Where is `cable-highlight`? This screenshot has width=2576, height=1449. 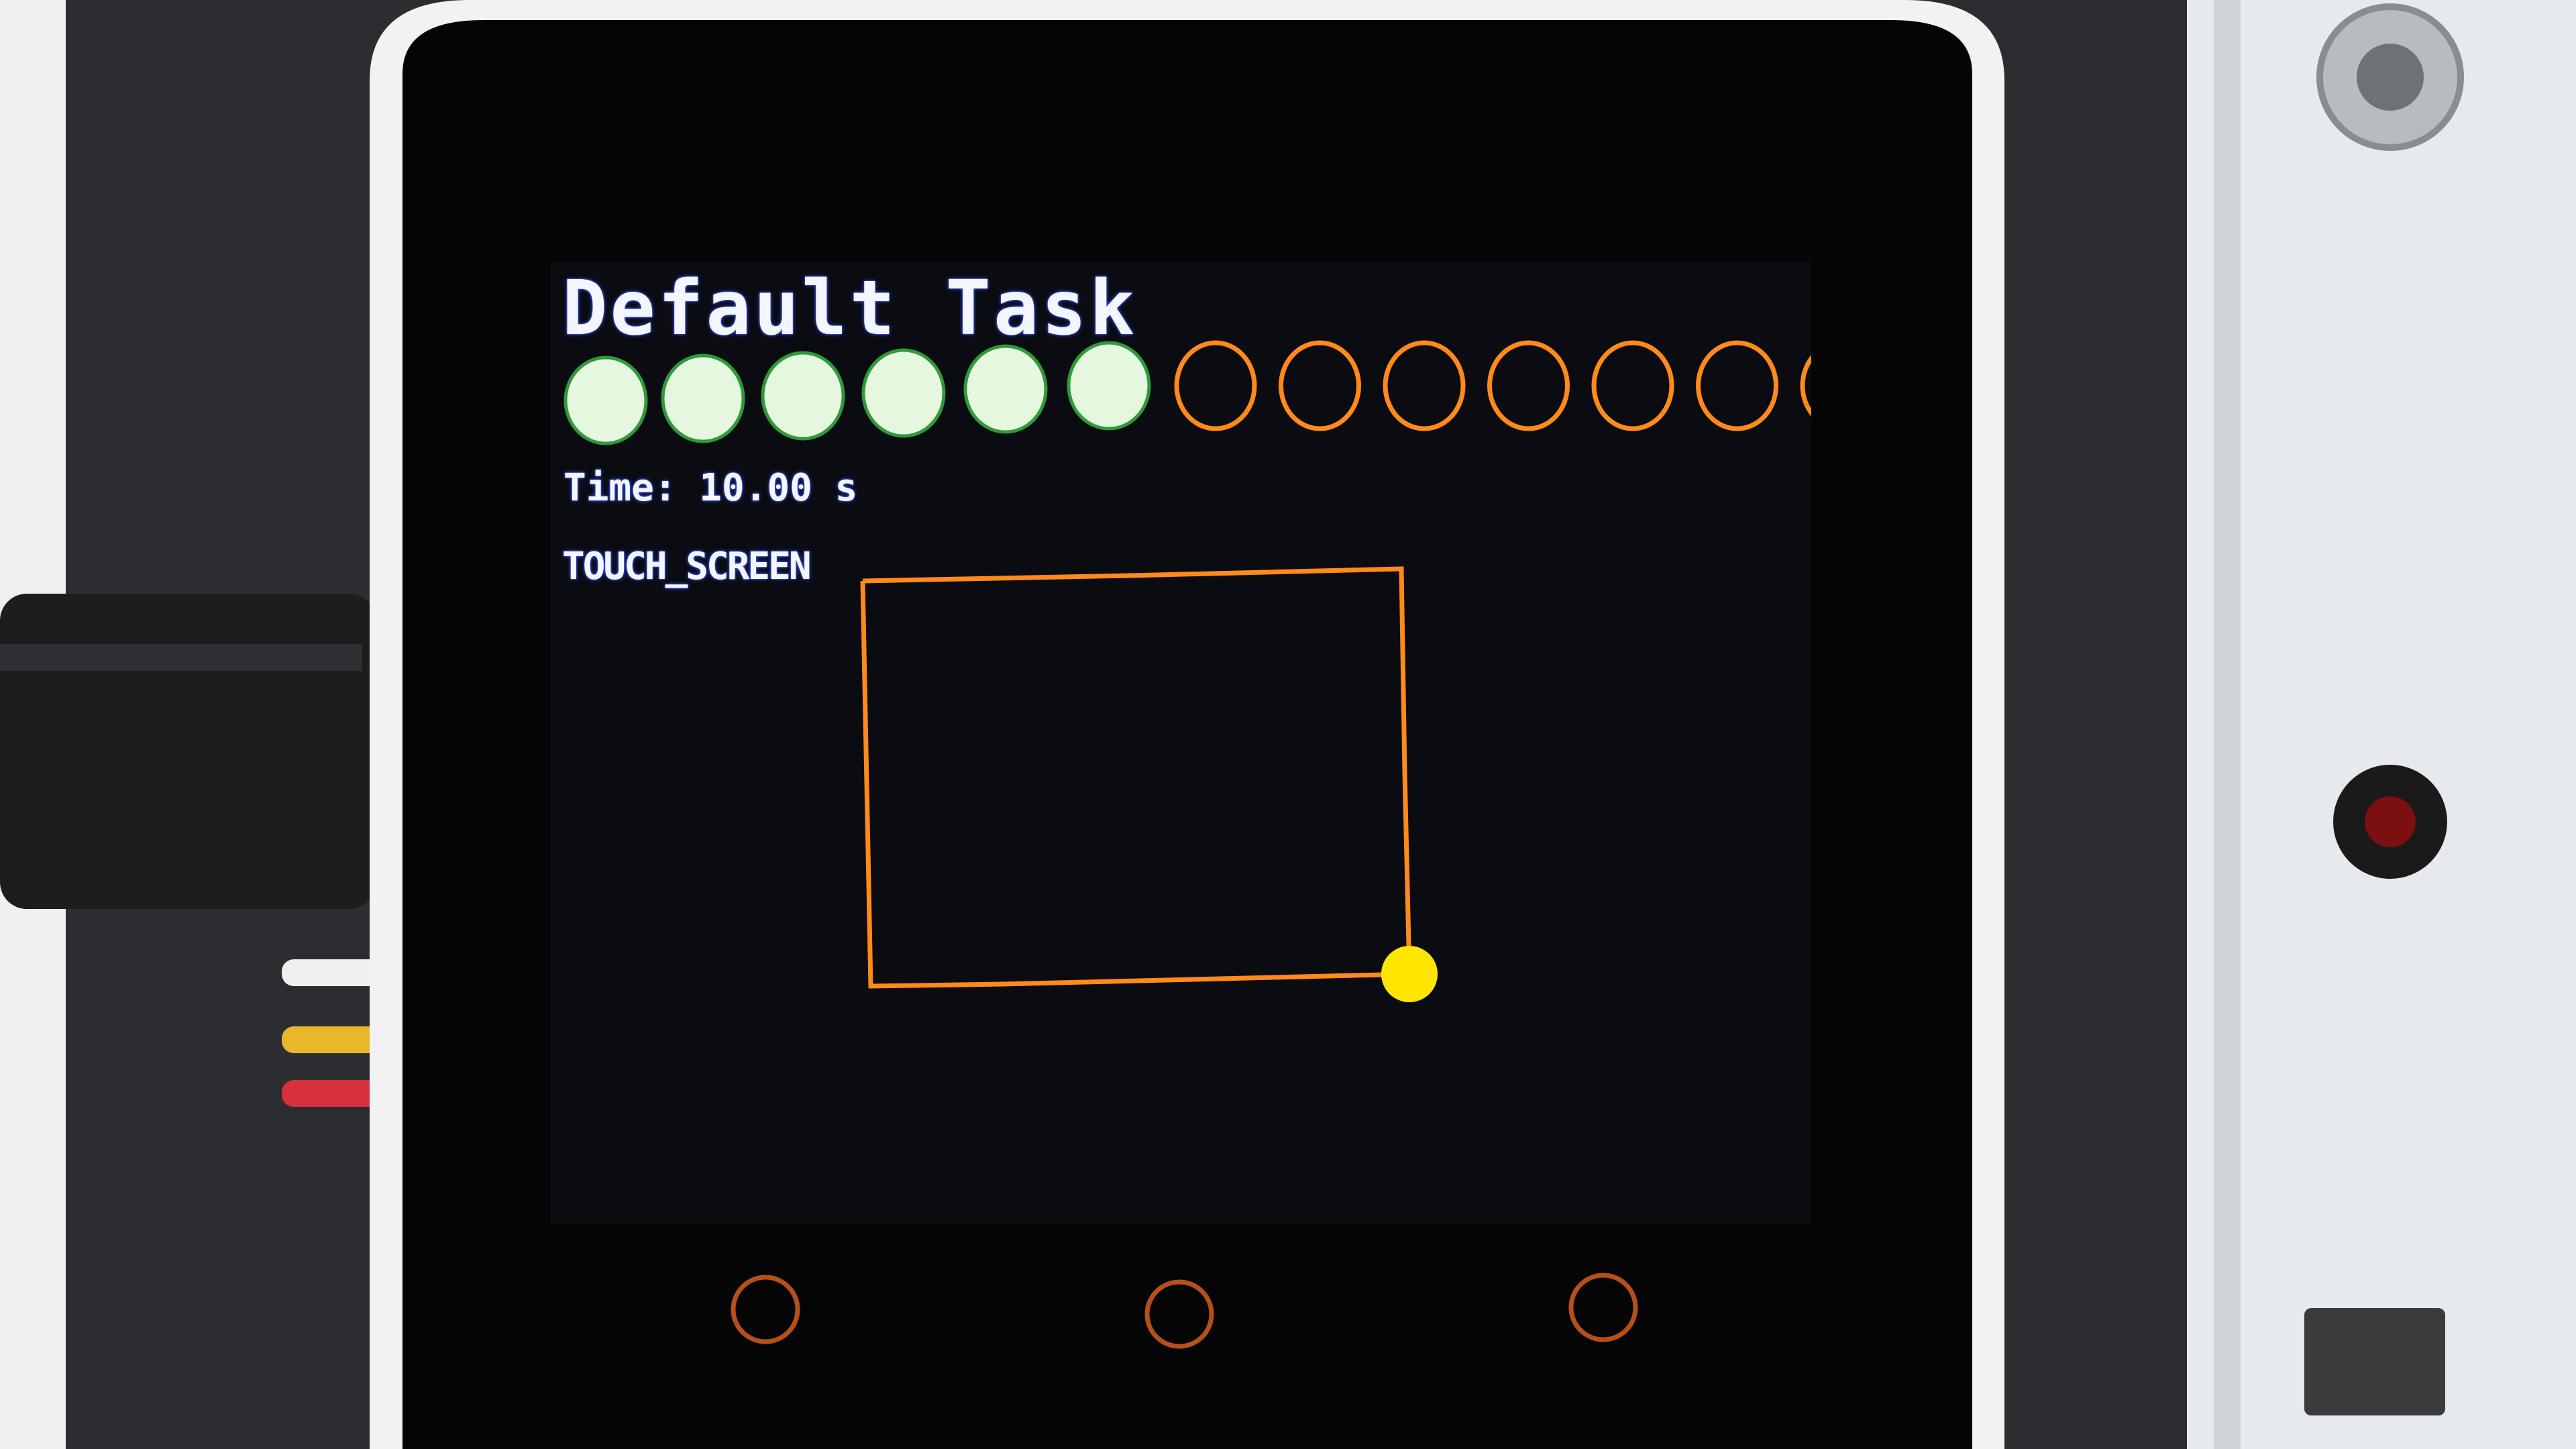
cable-highlight is located at coordinates (181, 657).